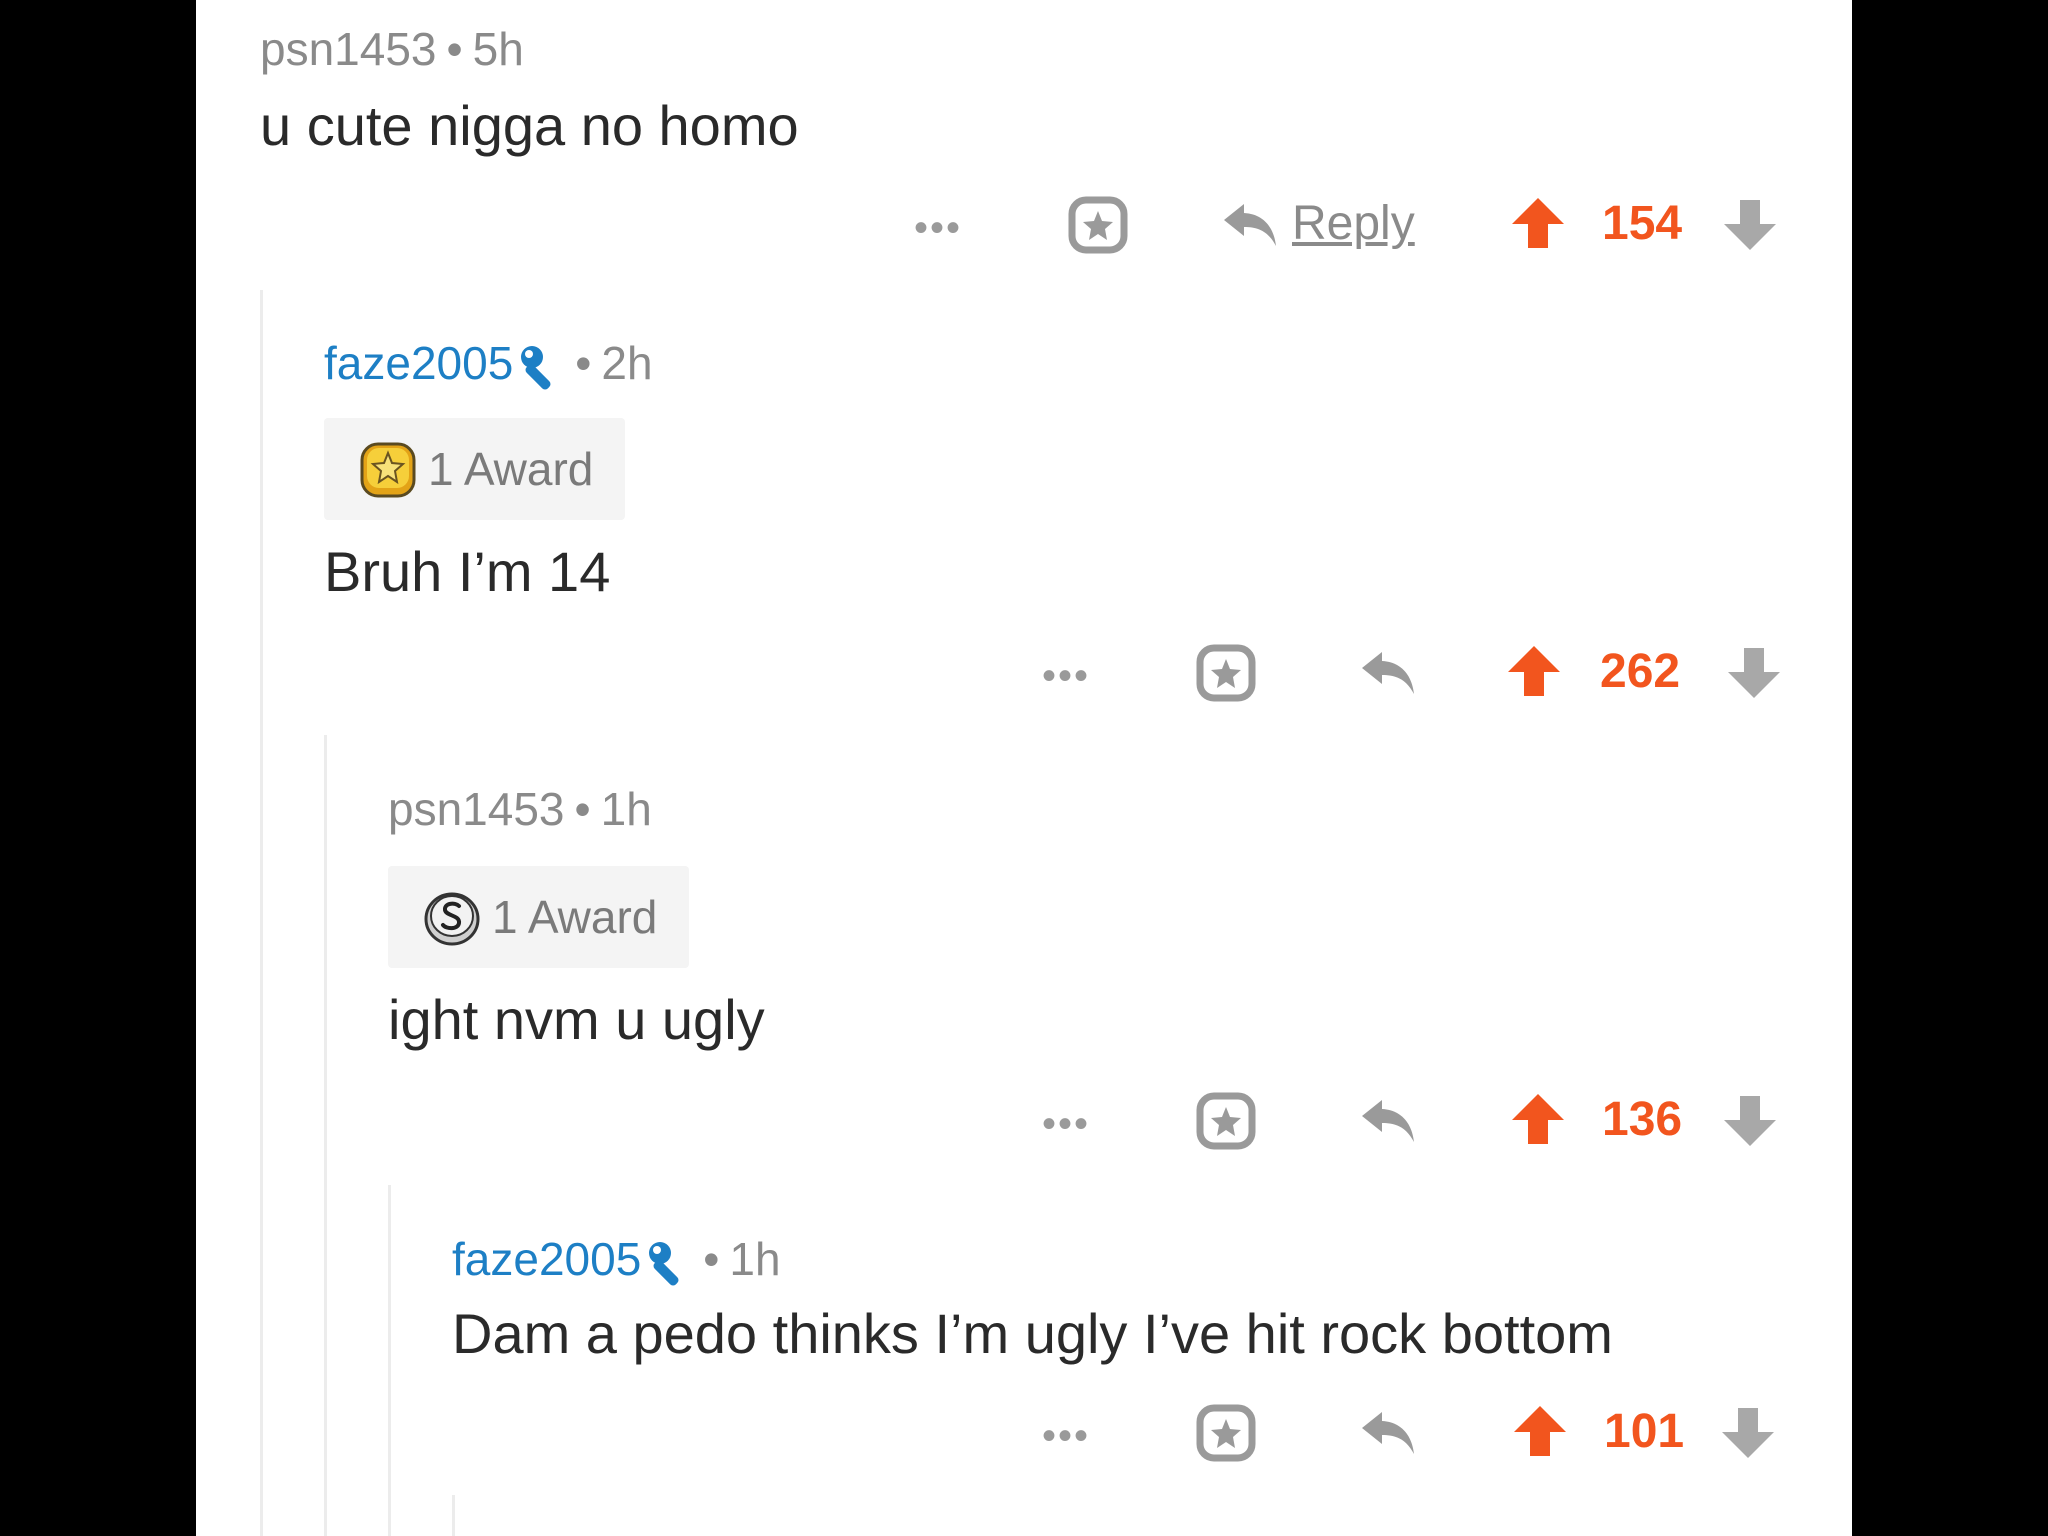 The image size is (2048, 1536). Describe the element at coordinates (467, 571) in the screenshot. I see `comment-text: Bruh I’m 14` at that location.